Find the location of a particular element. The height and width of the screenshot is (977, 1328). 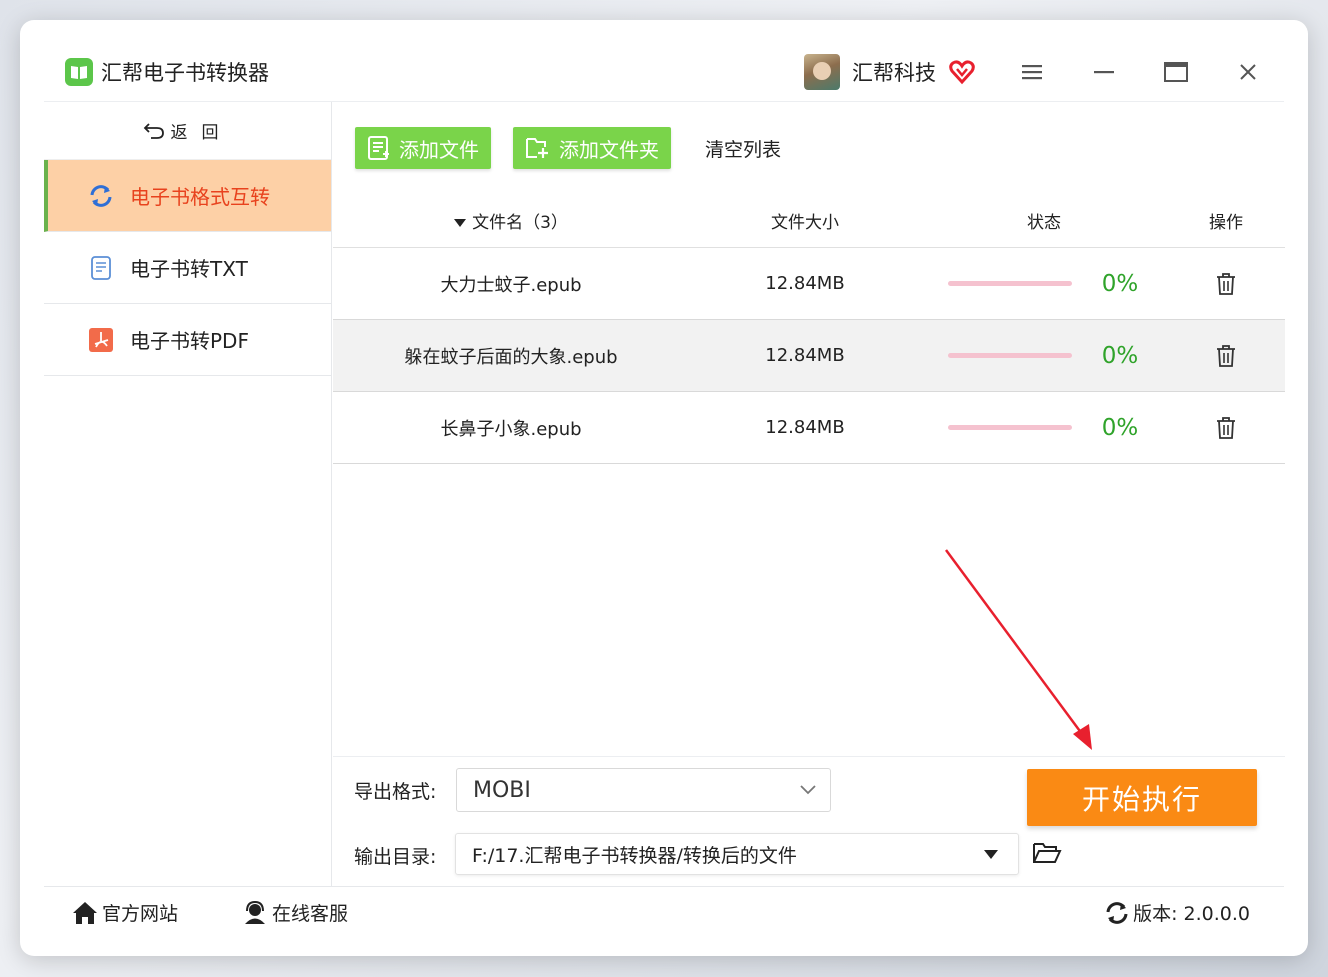

table-row: 长鼻子小象.epub 12.84MB 0% is located at coordinates (809, 428).